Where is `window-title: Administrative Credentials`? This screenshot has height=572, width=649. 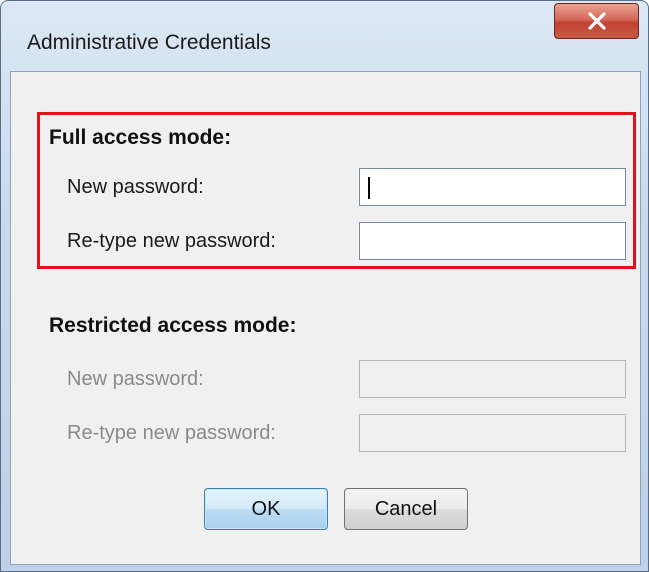
window-title: Administrative Credentials is located at coordinates (149, 42).